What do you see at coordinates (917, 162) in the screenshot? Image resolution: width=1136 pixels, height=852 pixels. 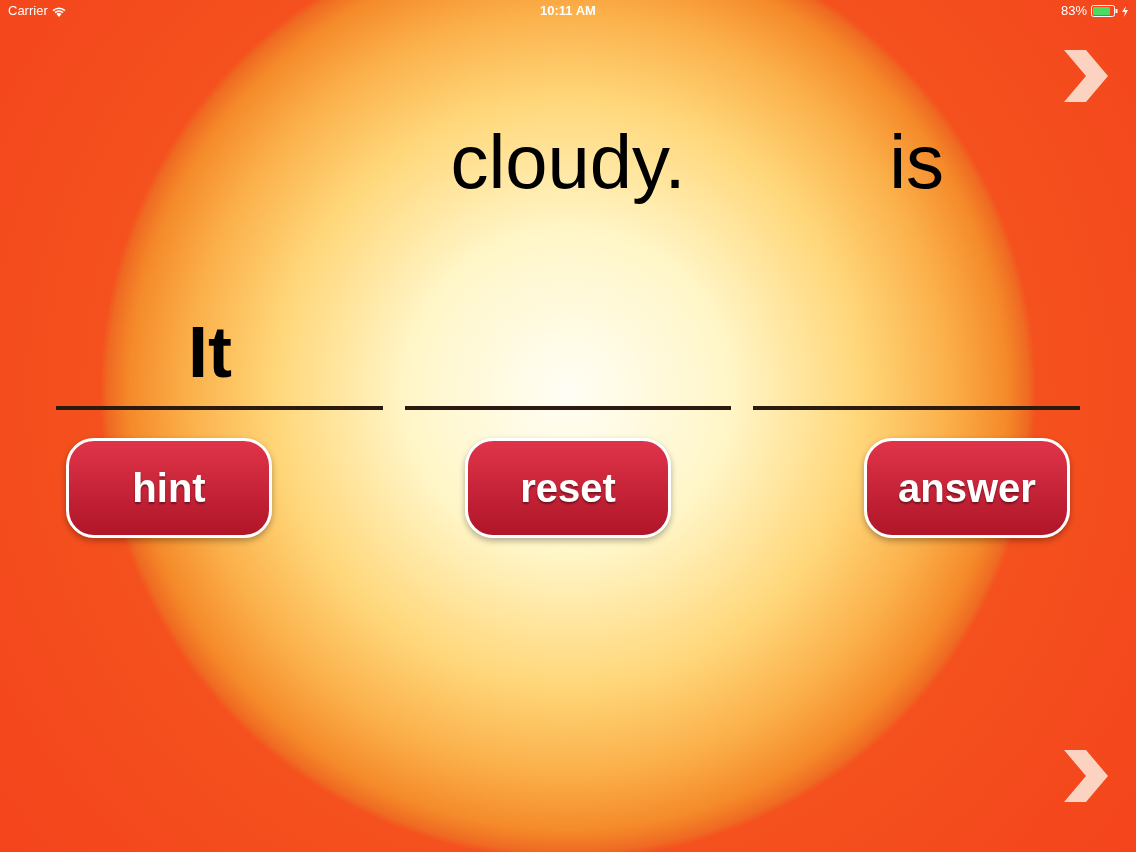 I see `word-tile: is` at bounding box center [917, 162].